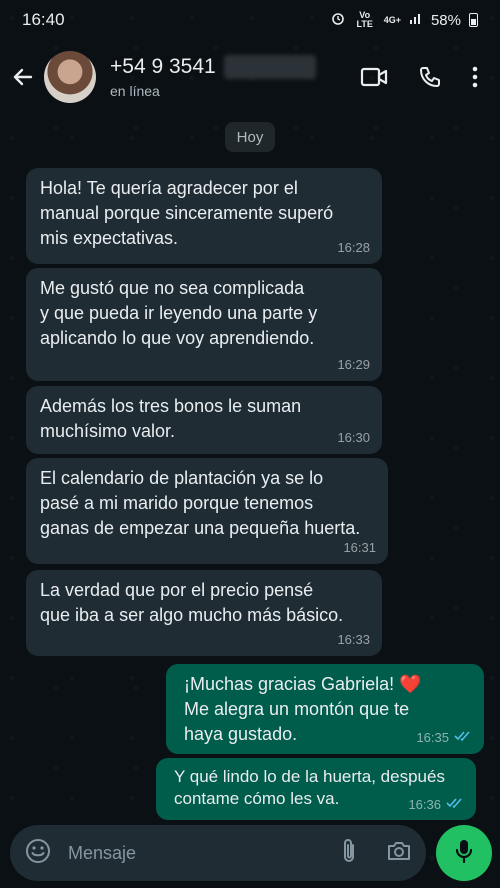 The image size is (500, 888). Describe the element at coordinates (338, 20) in the screenshot. I see `alarm-icon` at that location.